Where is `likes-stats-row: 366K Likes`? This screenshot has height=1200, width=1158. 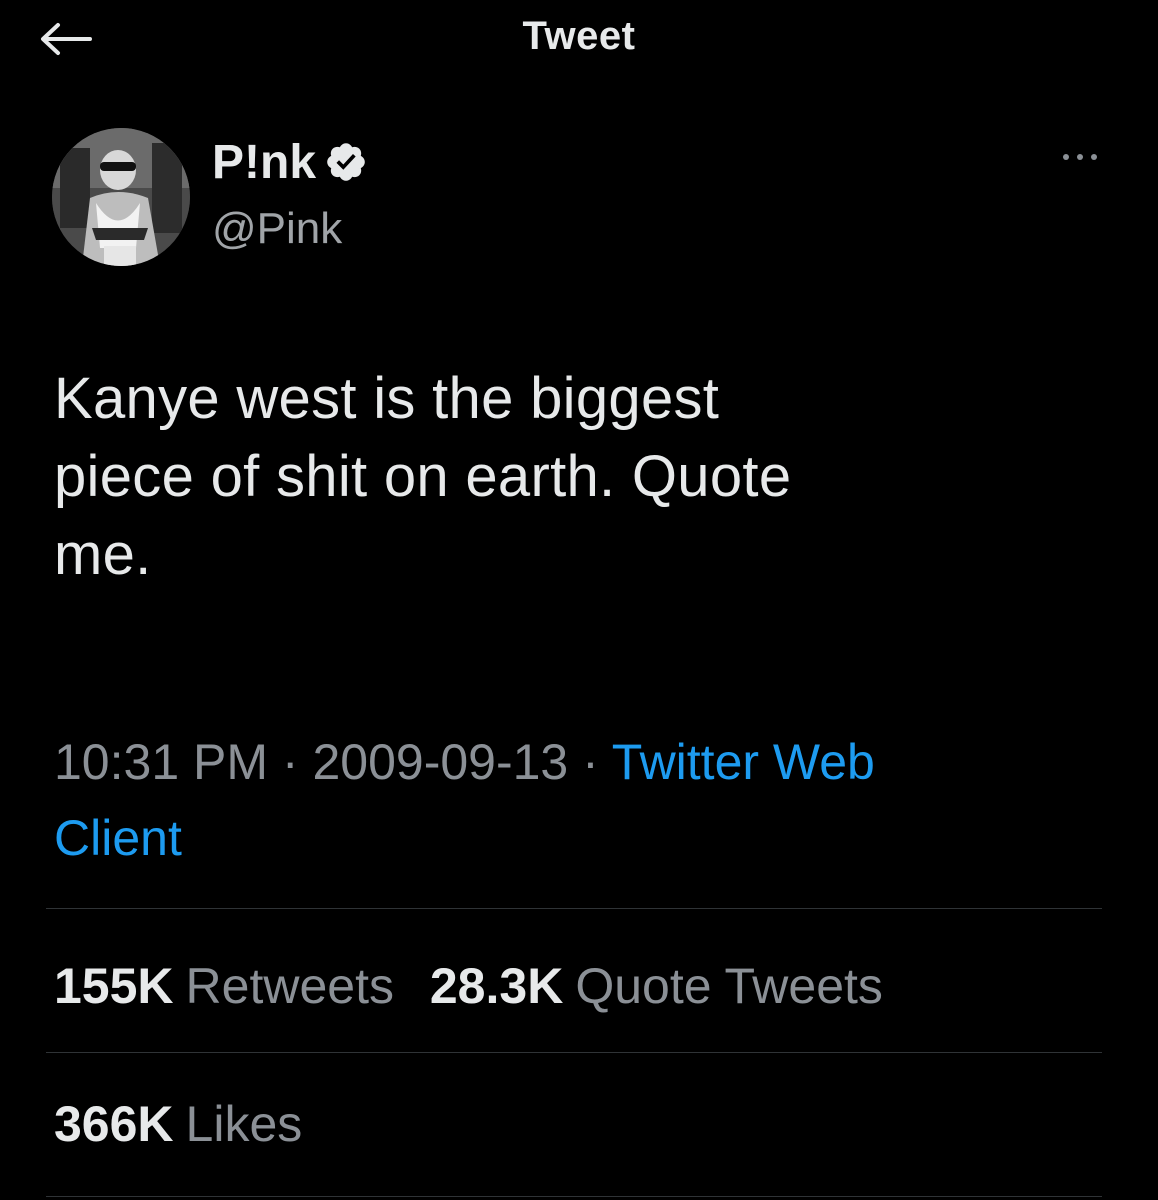 likes-stats-row: 366K Likes is located at coordinates (189, 1124).